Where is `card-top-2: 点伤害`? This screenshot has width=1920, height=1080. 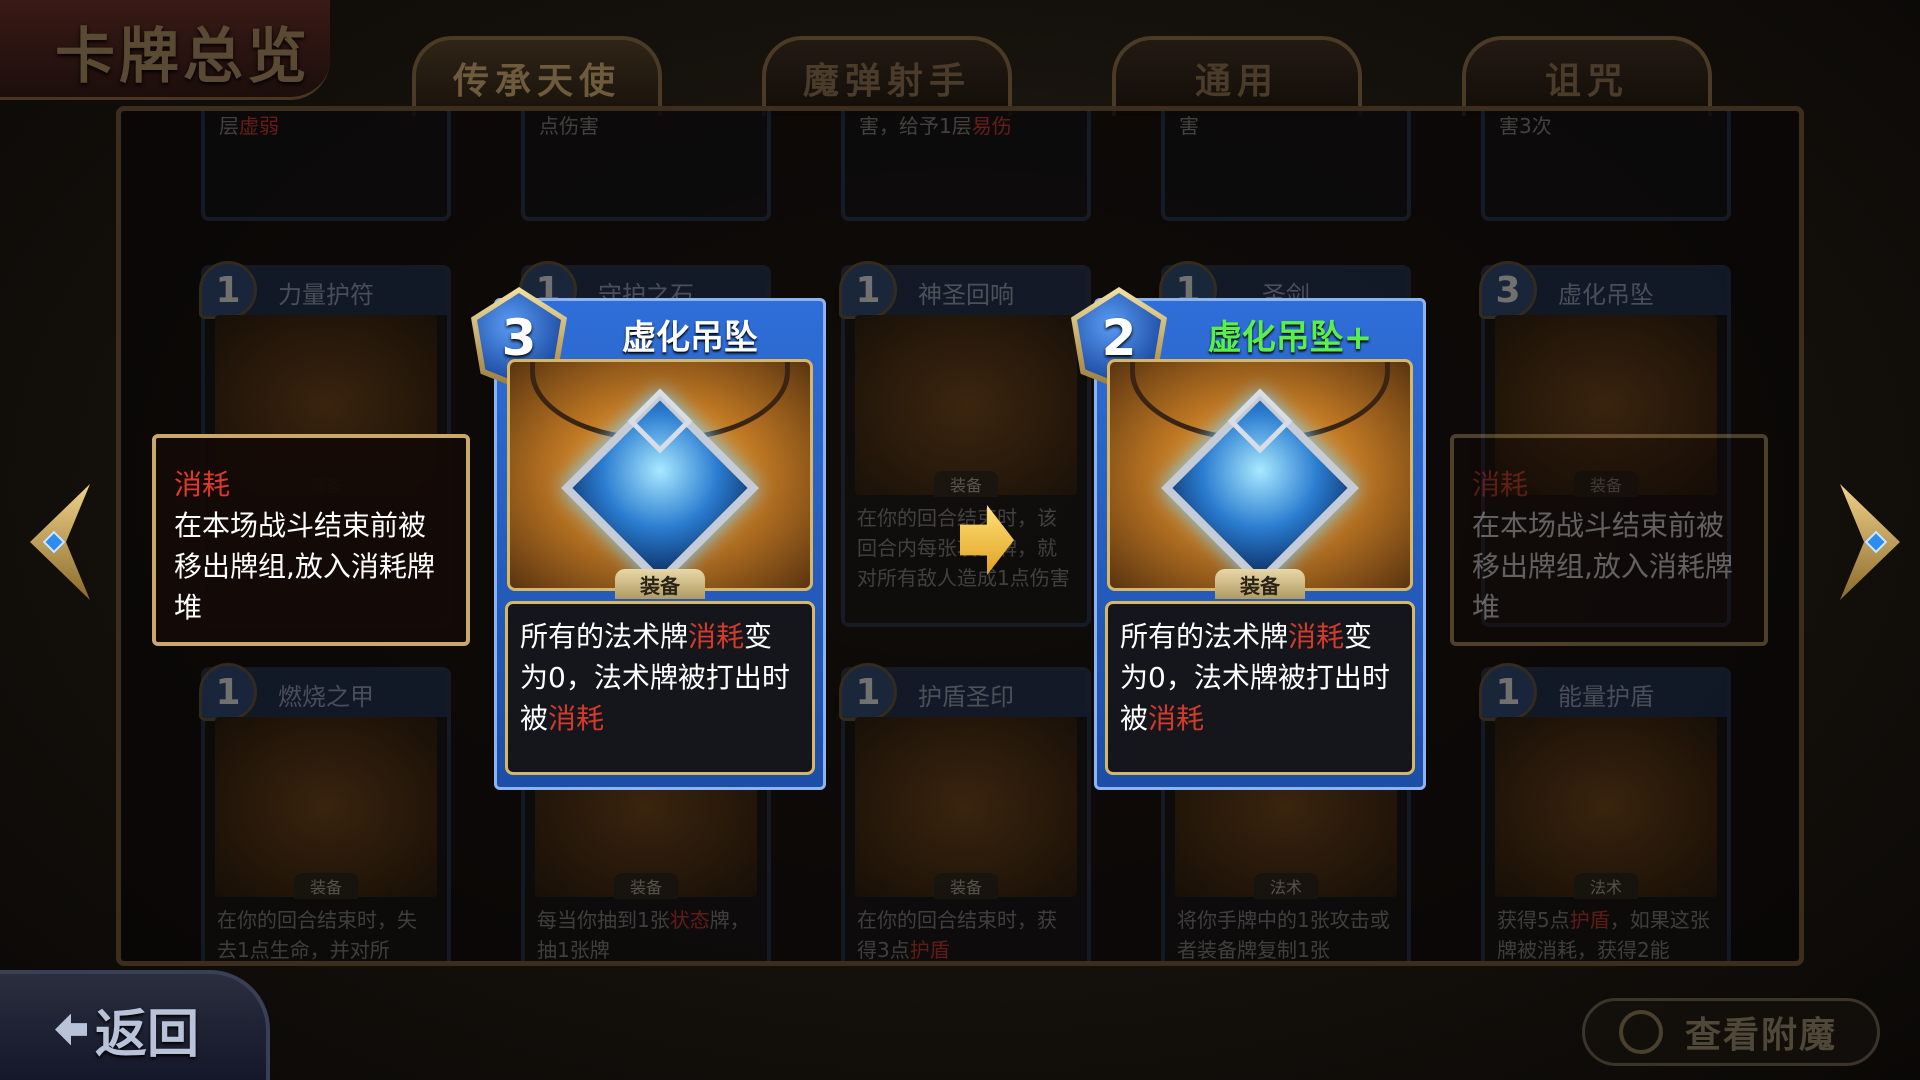
card-top-2: 点伤害 is located at coordinates (646, 166).